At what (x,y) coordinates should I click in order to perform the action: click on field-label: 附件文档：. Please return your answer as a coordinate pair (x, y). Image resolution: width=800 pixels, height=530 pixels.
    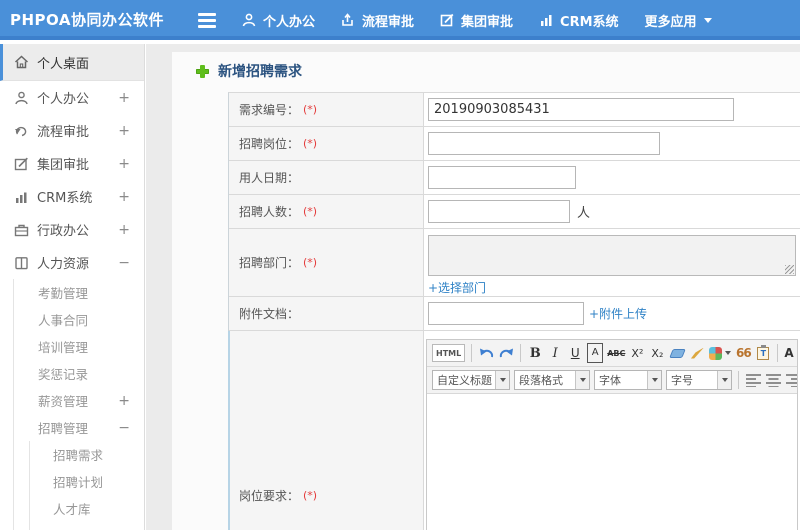
    Looking at the image, I should click on (269, 314).